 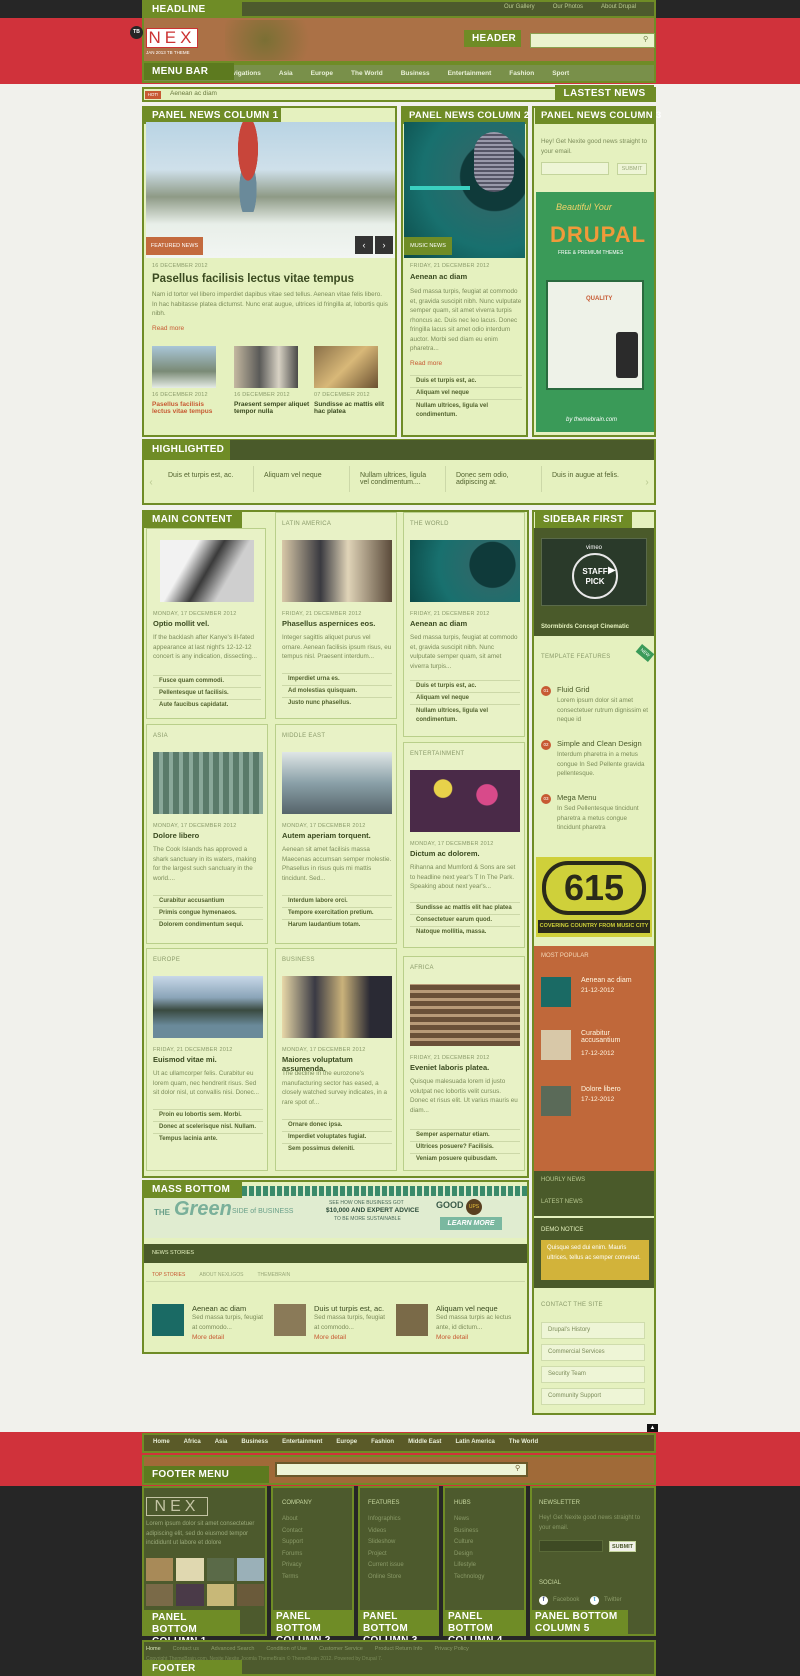 I want to click on features-link: Online Store, so click(x=386, y=1577).